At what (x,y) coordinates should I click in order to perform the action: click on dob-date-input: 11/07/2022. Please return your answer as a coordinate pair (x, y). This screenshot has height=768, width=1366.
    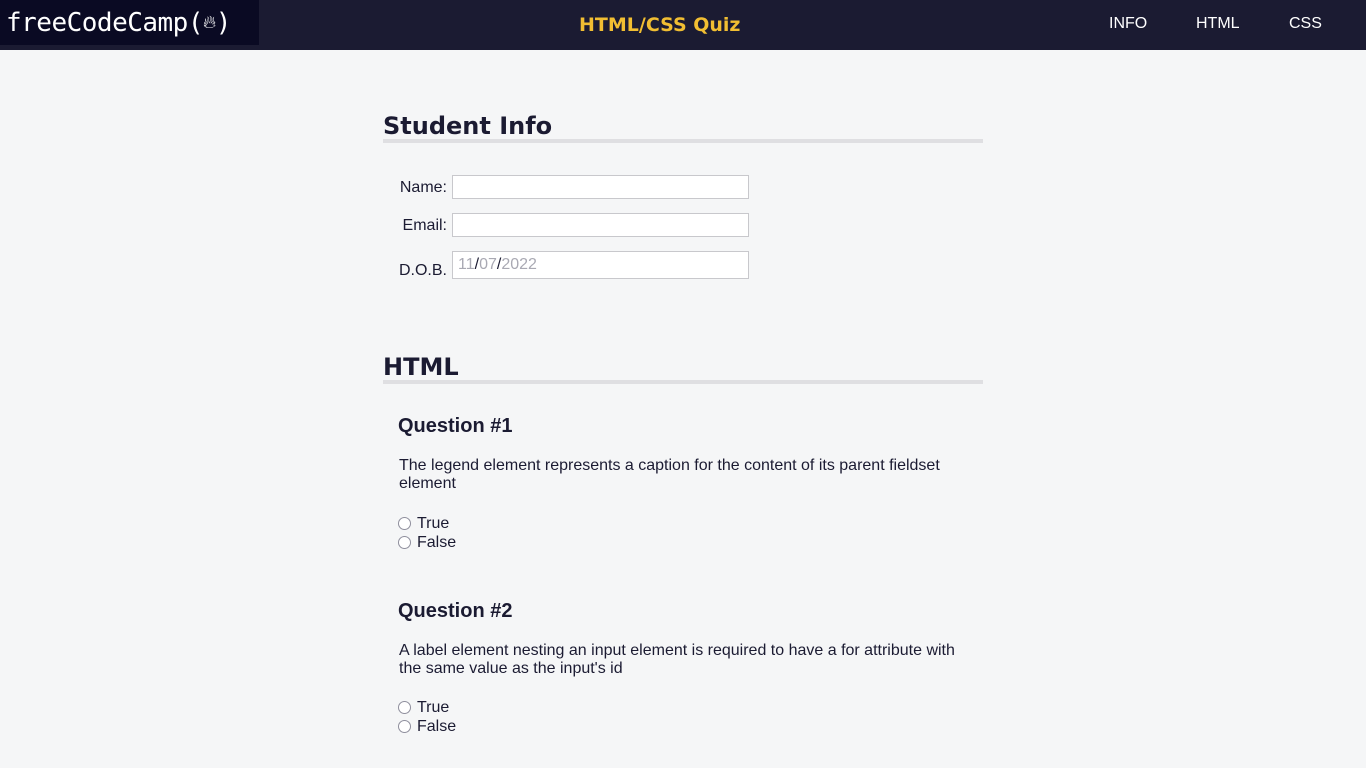
    Looking at the image, I should click on (600, 265).